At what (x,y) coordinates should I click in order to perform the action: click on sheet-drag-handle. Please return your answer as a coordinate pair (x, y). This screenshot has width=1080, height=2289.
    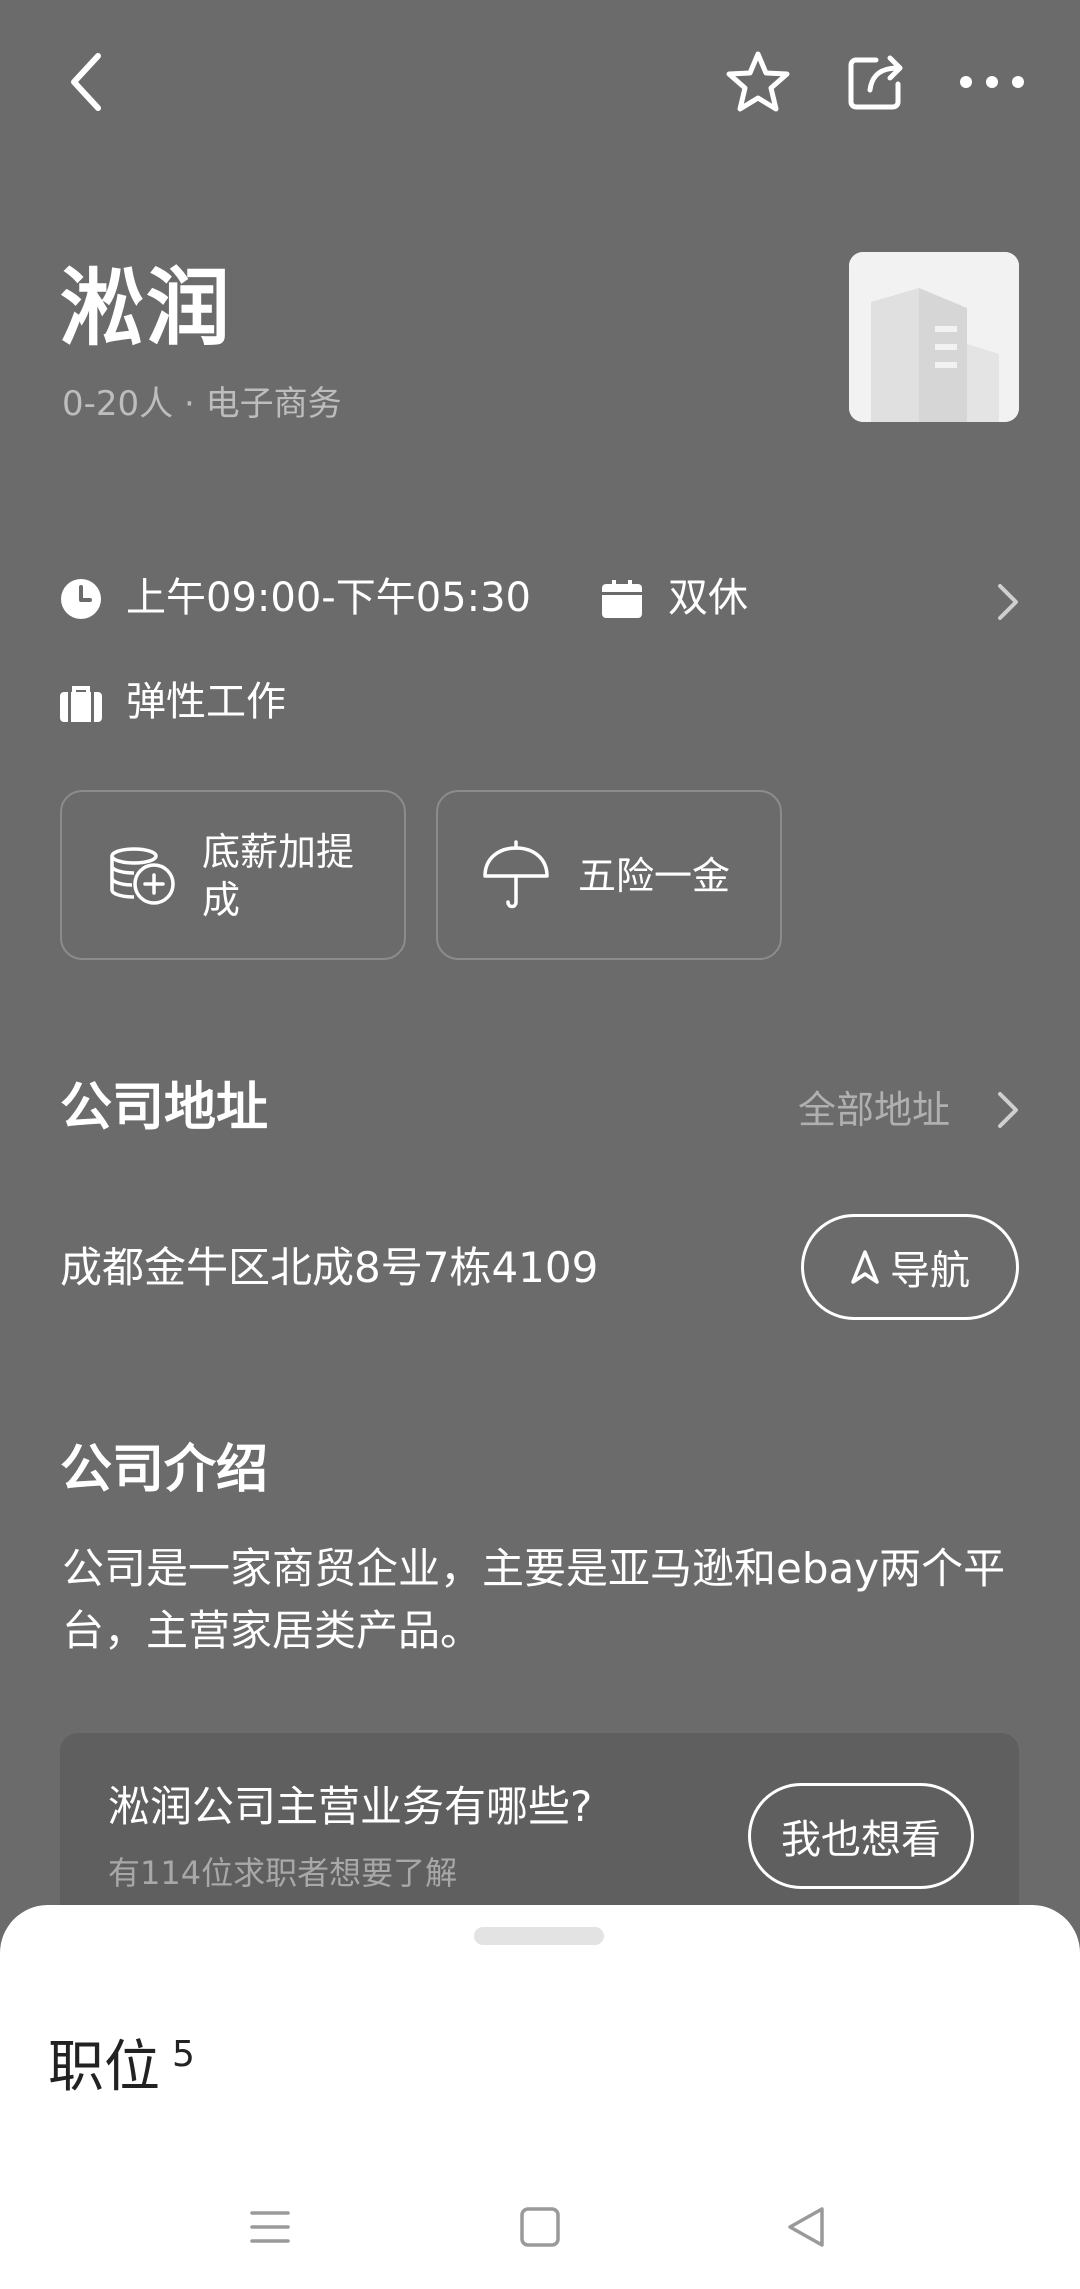
    Looking at the image, I should click on (539, 1936).